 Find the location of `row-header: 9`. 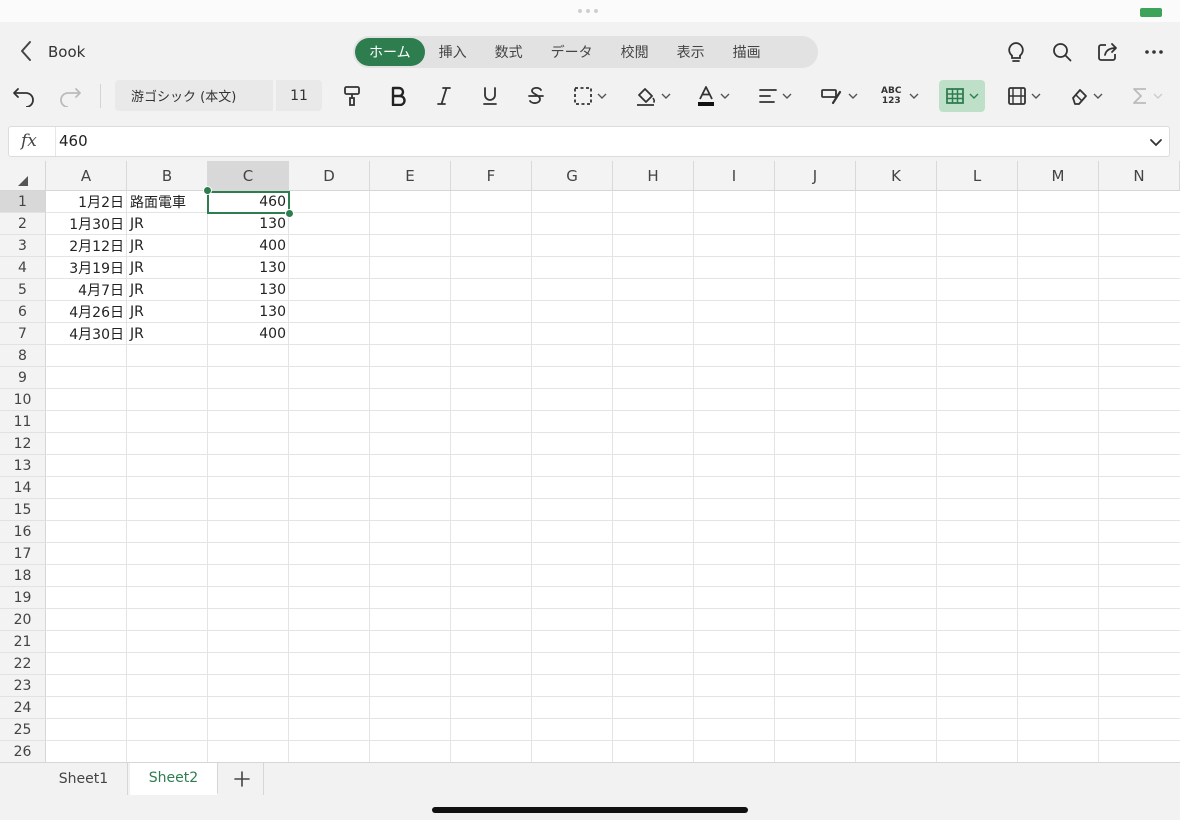

row-header: 9 is located at coordinates (23, 378).